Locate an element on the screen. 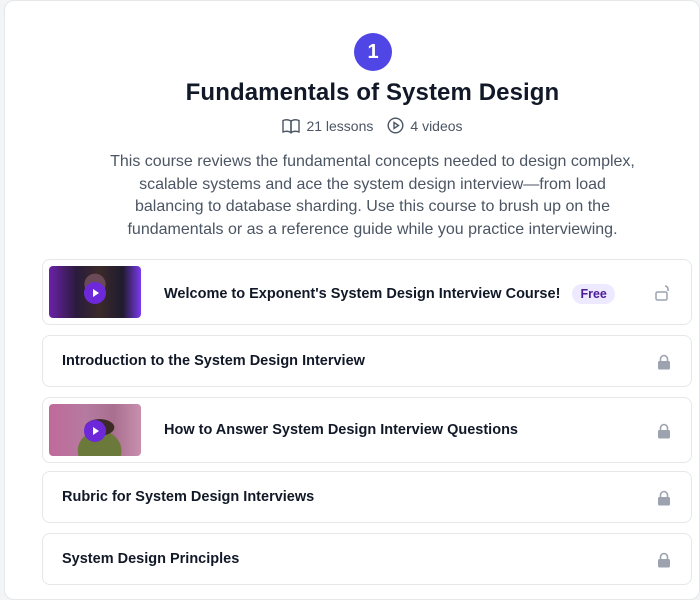 This screenshot has height=600, width=700. videos-count: 4 videos is located at coordinates (425, 125).